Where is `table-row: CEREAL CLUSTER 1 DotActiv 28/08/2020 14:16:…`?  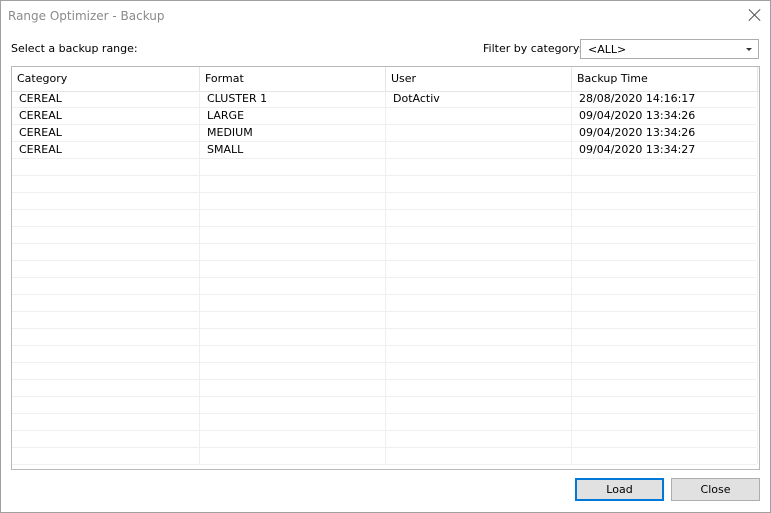
table-row: CEREAL CLUSTER 1 DotActiv 28/08/2020 14:16:… is located at coordinates (385, 99).